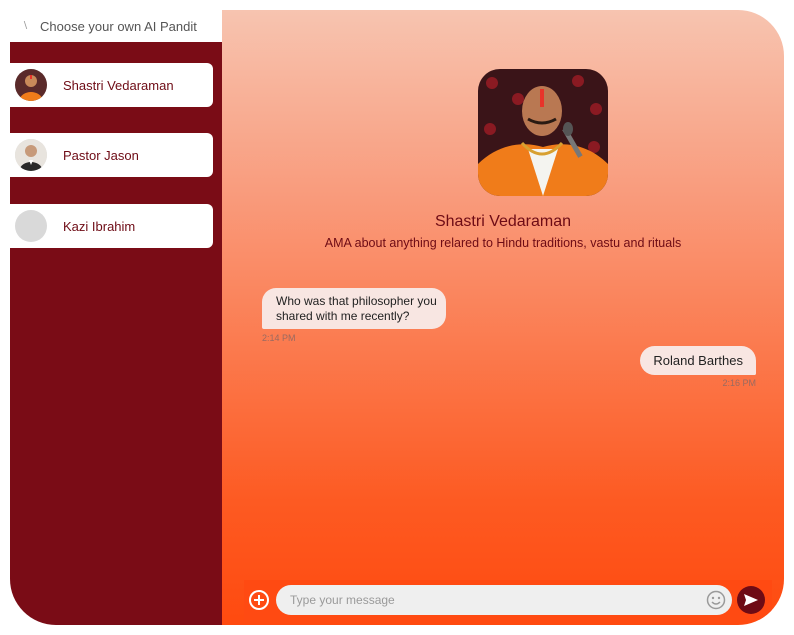 This screenshot has height=635, width=794. I want to click on send-icon, so click(751, 600).